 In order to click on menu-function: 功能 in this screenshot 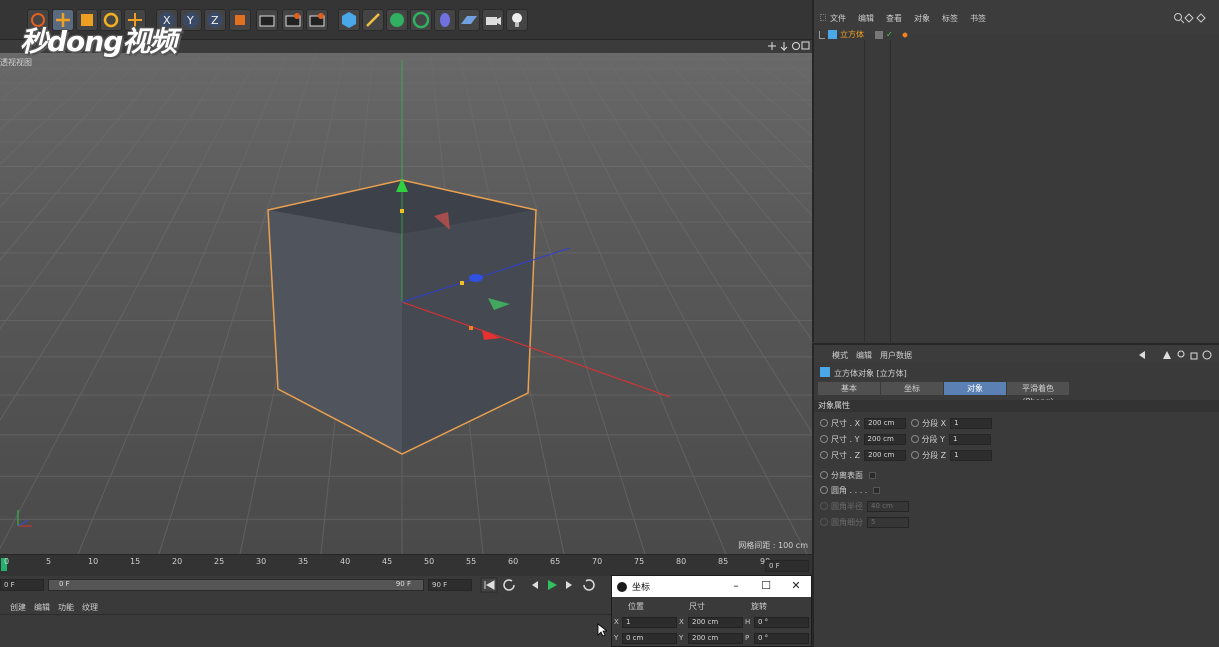, I will do `click(66, 608)`.